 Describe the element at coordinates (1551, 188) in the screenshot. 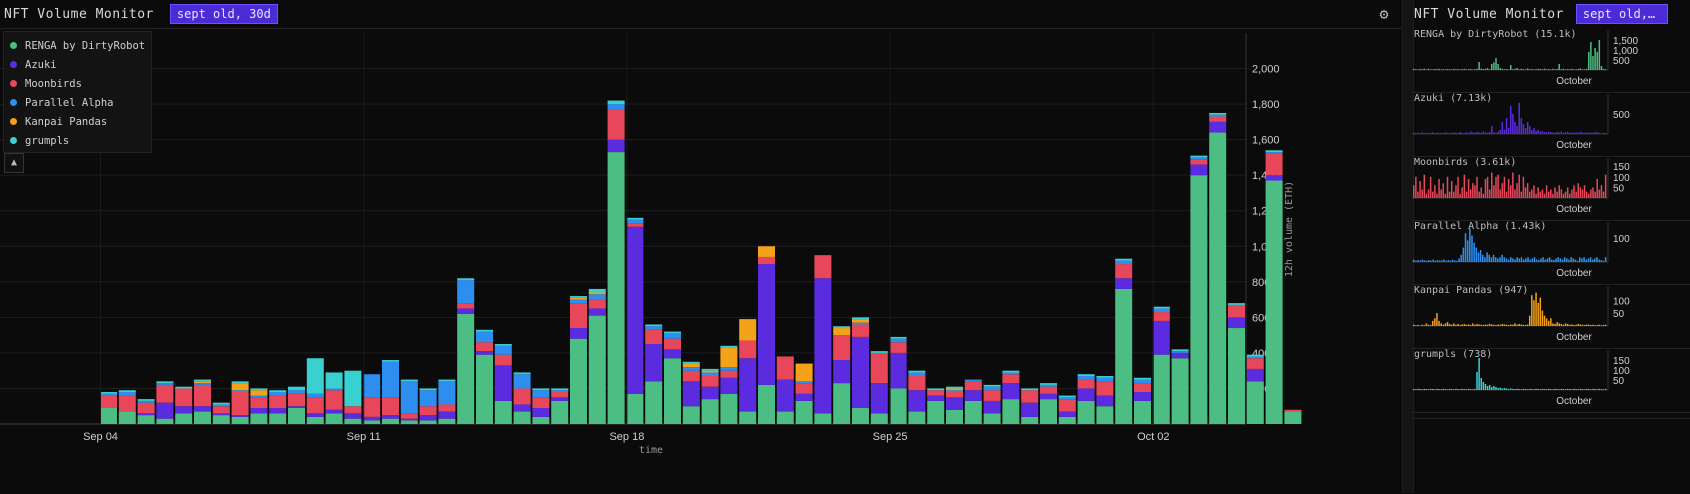

I see `mini-chart-panel: 50 100 150 October Moonbirds (3.61k)` at that location.